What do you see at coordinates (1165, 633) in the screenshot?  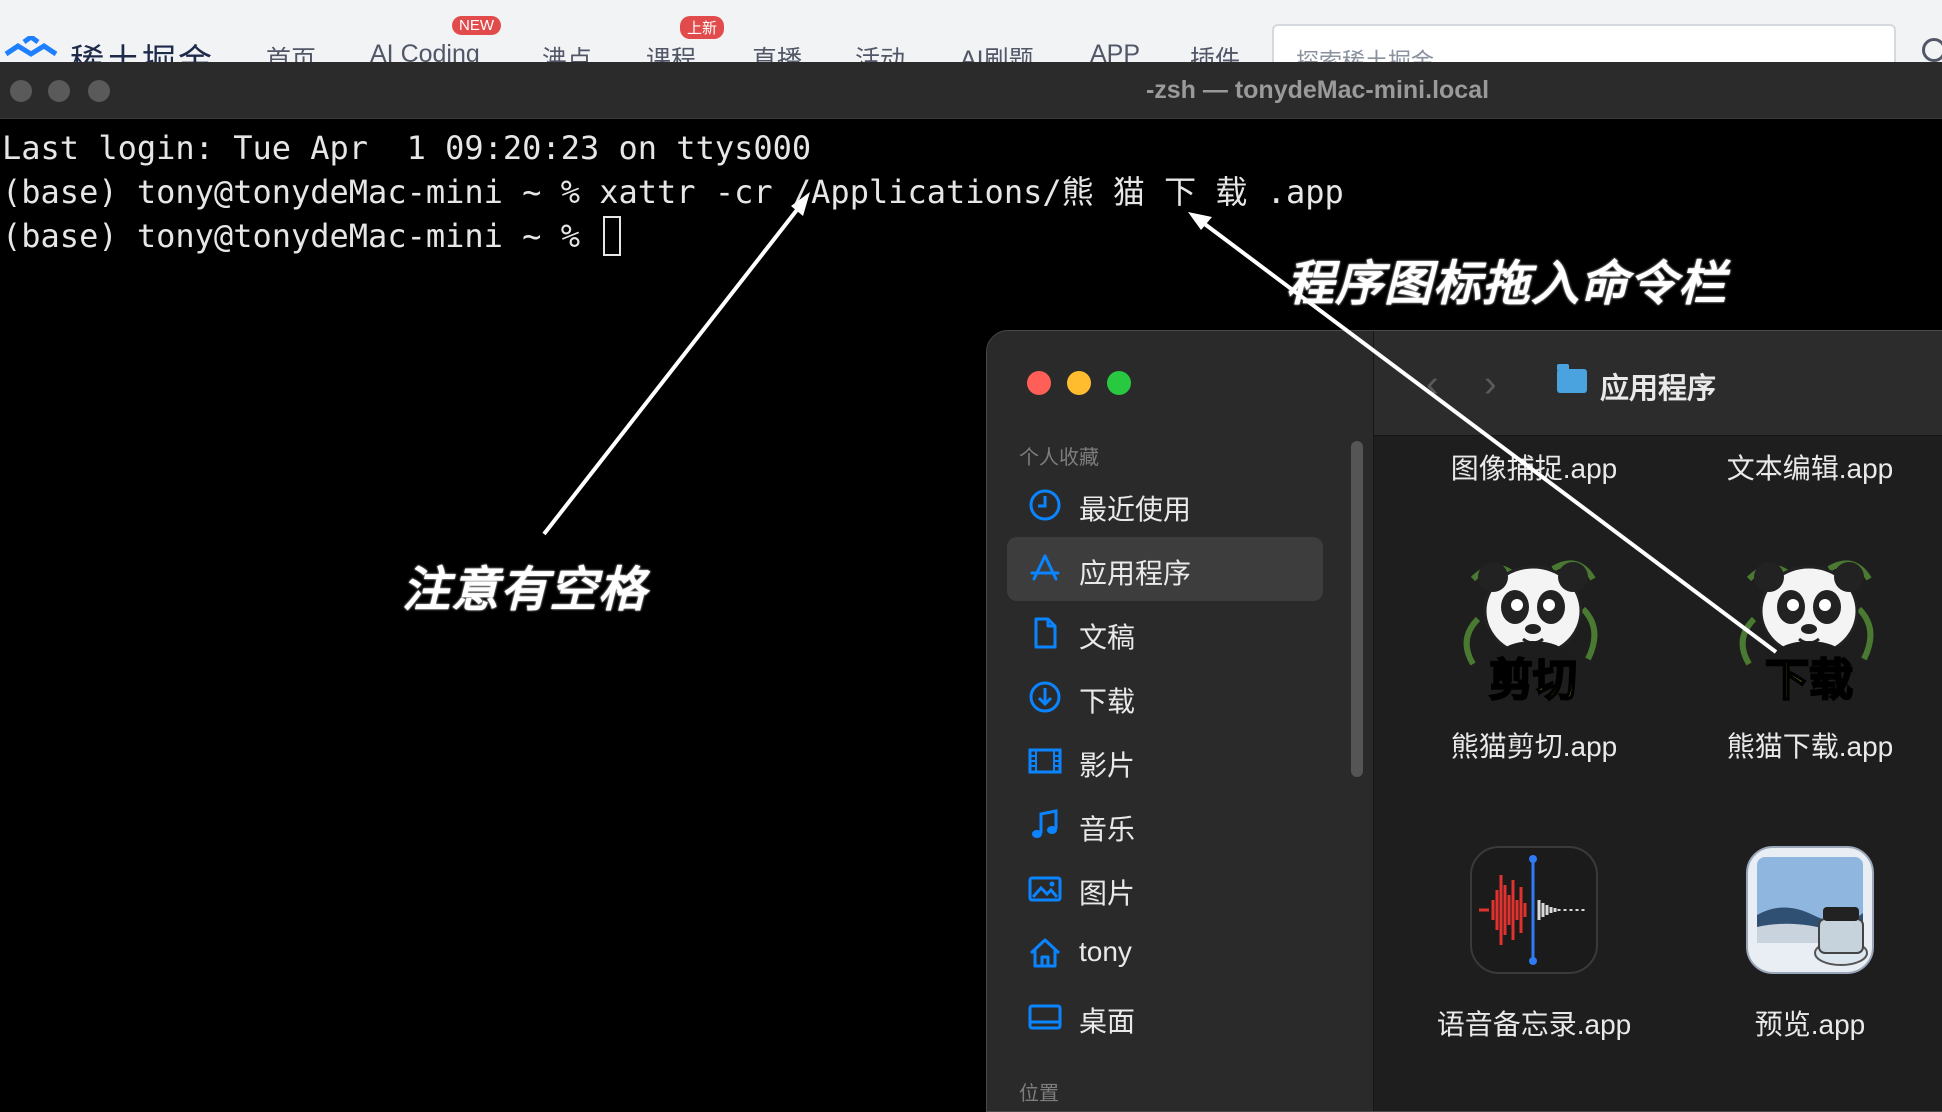 I see `sidebar-item-documents: 文稿` at bounding box center [1165, 633].